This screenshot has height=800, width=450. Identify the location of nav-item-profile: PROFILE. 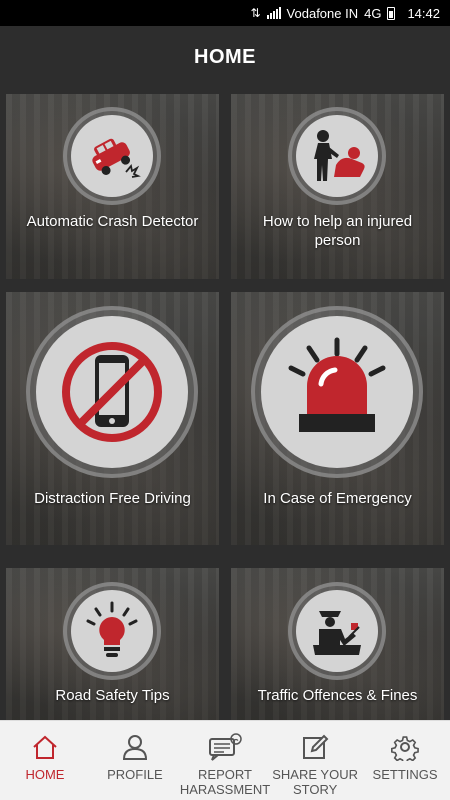
(135, 760).